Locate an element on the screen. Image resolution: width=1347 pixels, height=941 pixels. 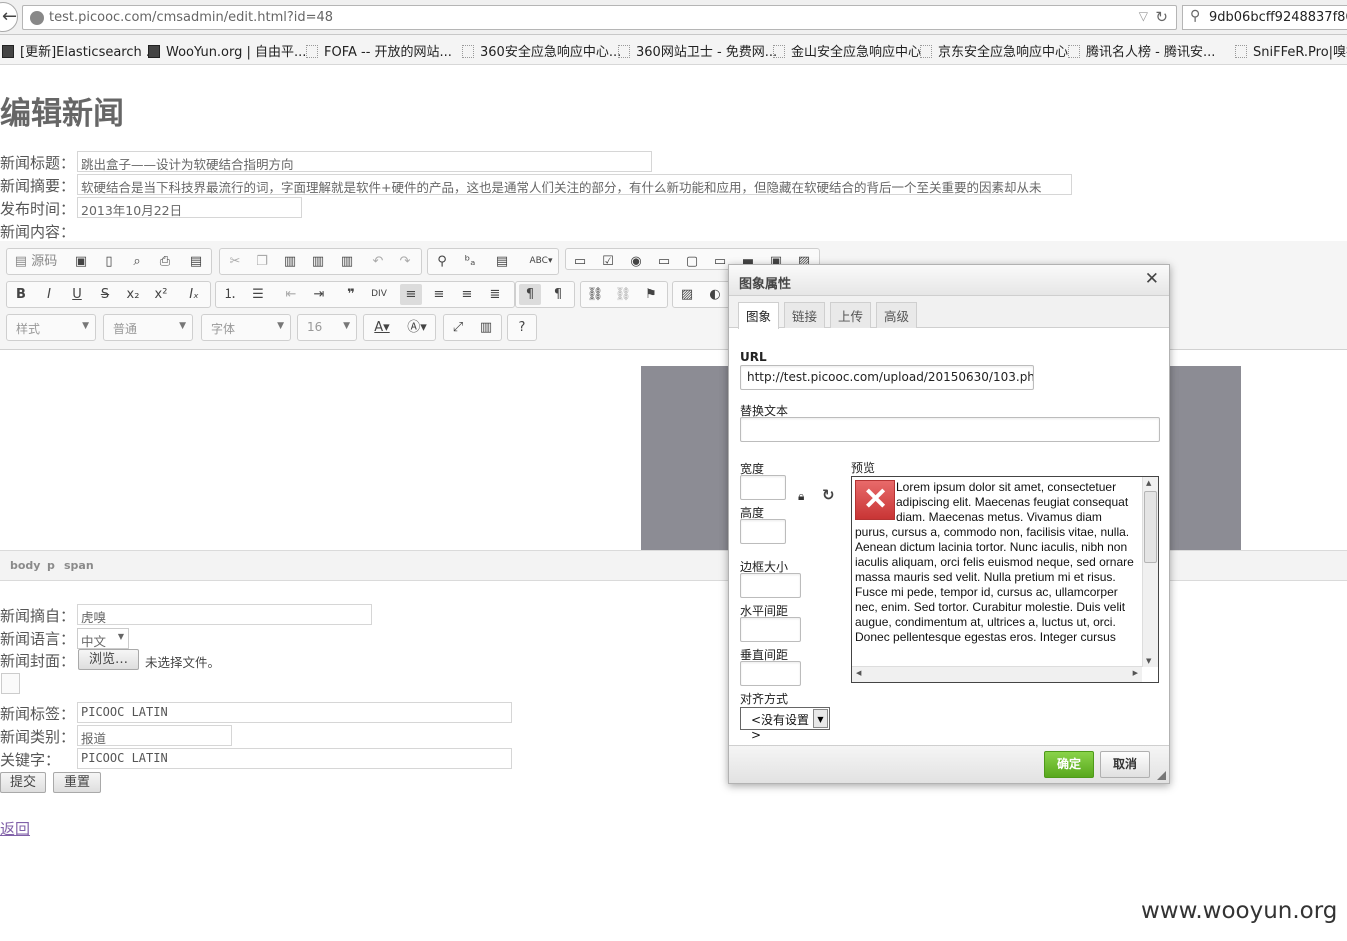
indent-icon: ⇥ is located at coordinates (319, 294).